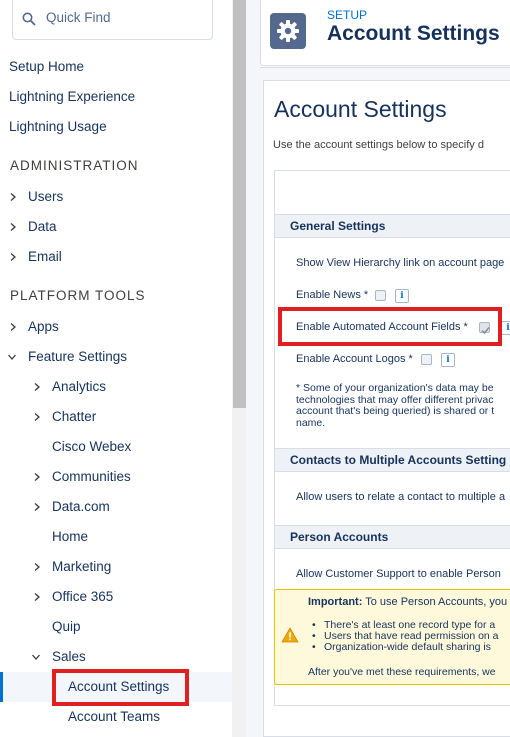 The height and width of the screenshot is (737, 510). What do you see at coordinates (239, 204) in the screenshot?
I see `sidebar-scrollbar-thumb` at bounding box center [239, 204].